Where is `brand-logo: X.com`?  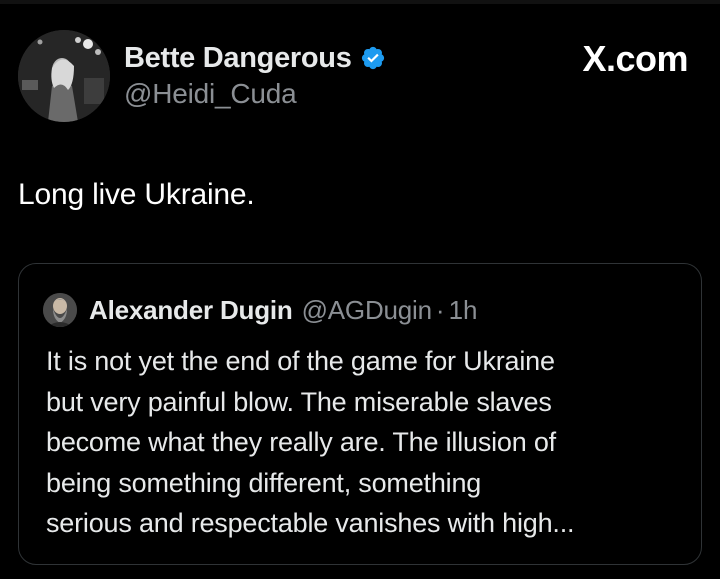 brand-logo: X.com is located at coordinates (635, 59).